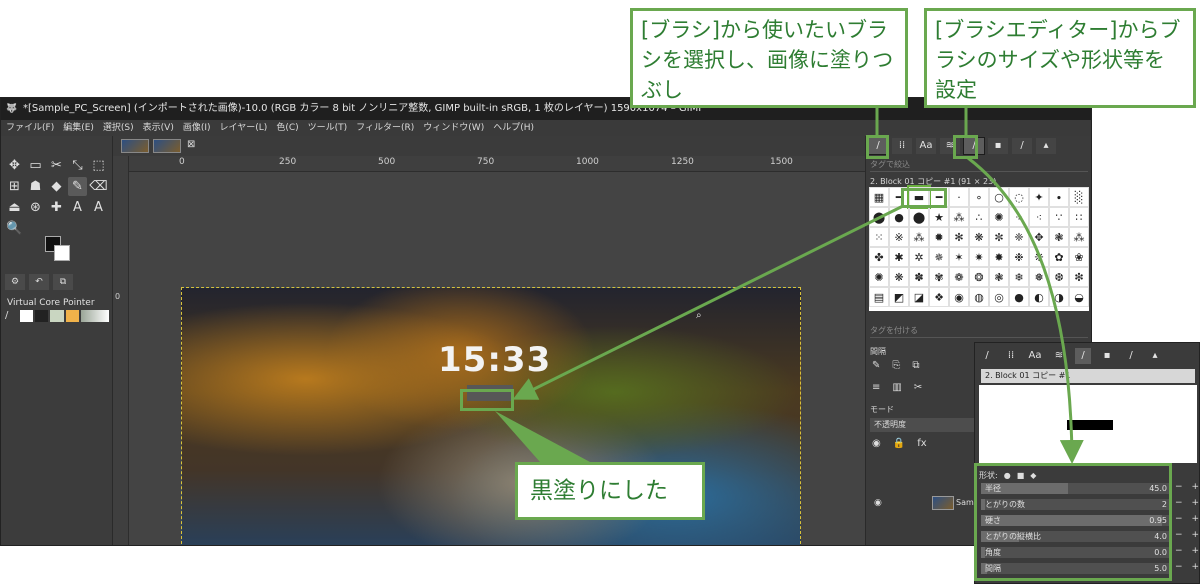 Image resolution: width=1200 pixels, height=584 pixels. What do you see at coordinates (1039, 277) in the screenshot?
I see `brush-cell: ❅` at bounding box center [1039, 277].